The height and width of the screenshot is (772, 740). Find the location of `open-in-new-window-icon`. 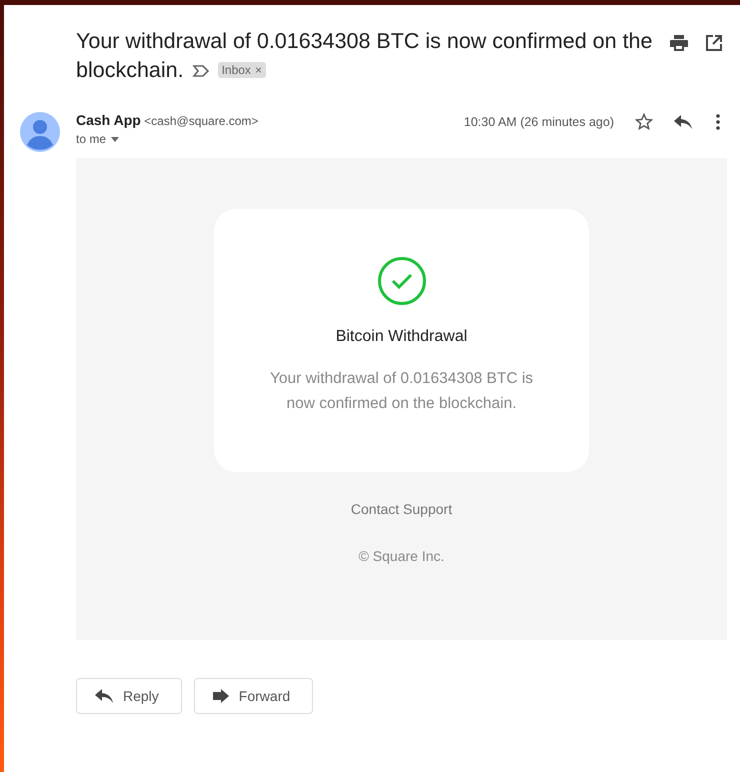

open-in-new-window-icon is located at coordinates (714, 43).